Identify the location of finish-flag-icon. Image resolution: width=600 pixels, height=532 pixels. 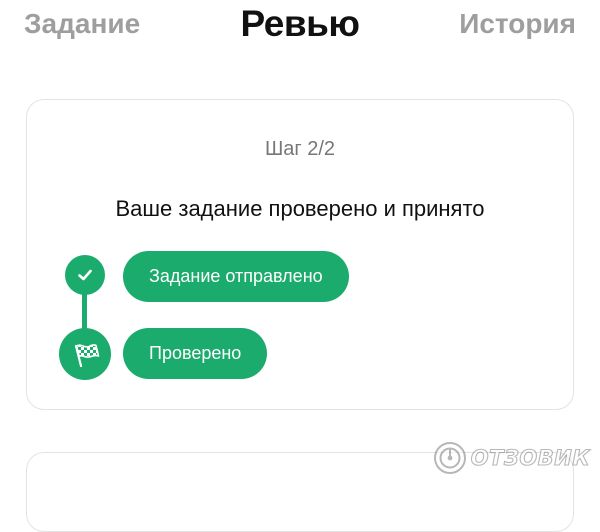
(87, 356).